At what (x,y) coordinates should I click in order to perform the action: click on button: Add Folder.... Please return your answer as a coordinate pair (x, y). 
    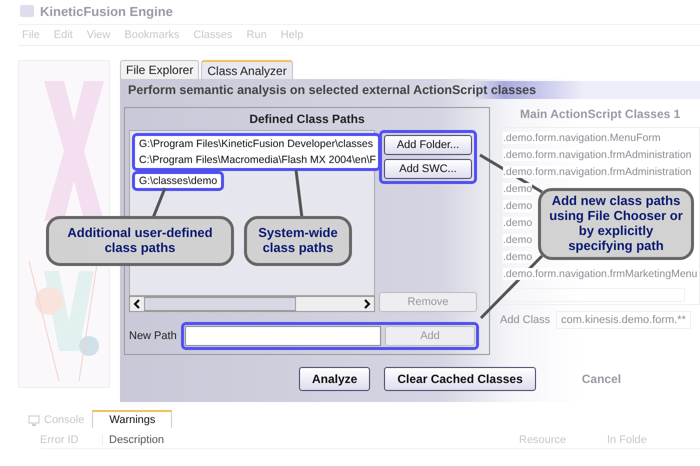
    Looking at the image, I should click on (428, 145).